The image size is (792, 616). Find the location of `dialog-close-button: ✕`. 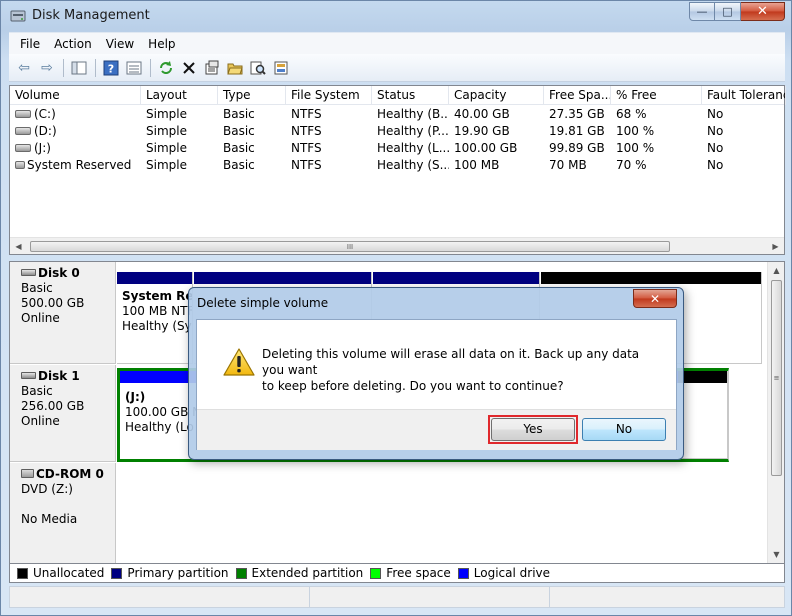

dialog-close-button: ✕ is located at coordinates (655, 298).